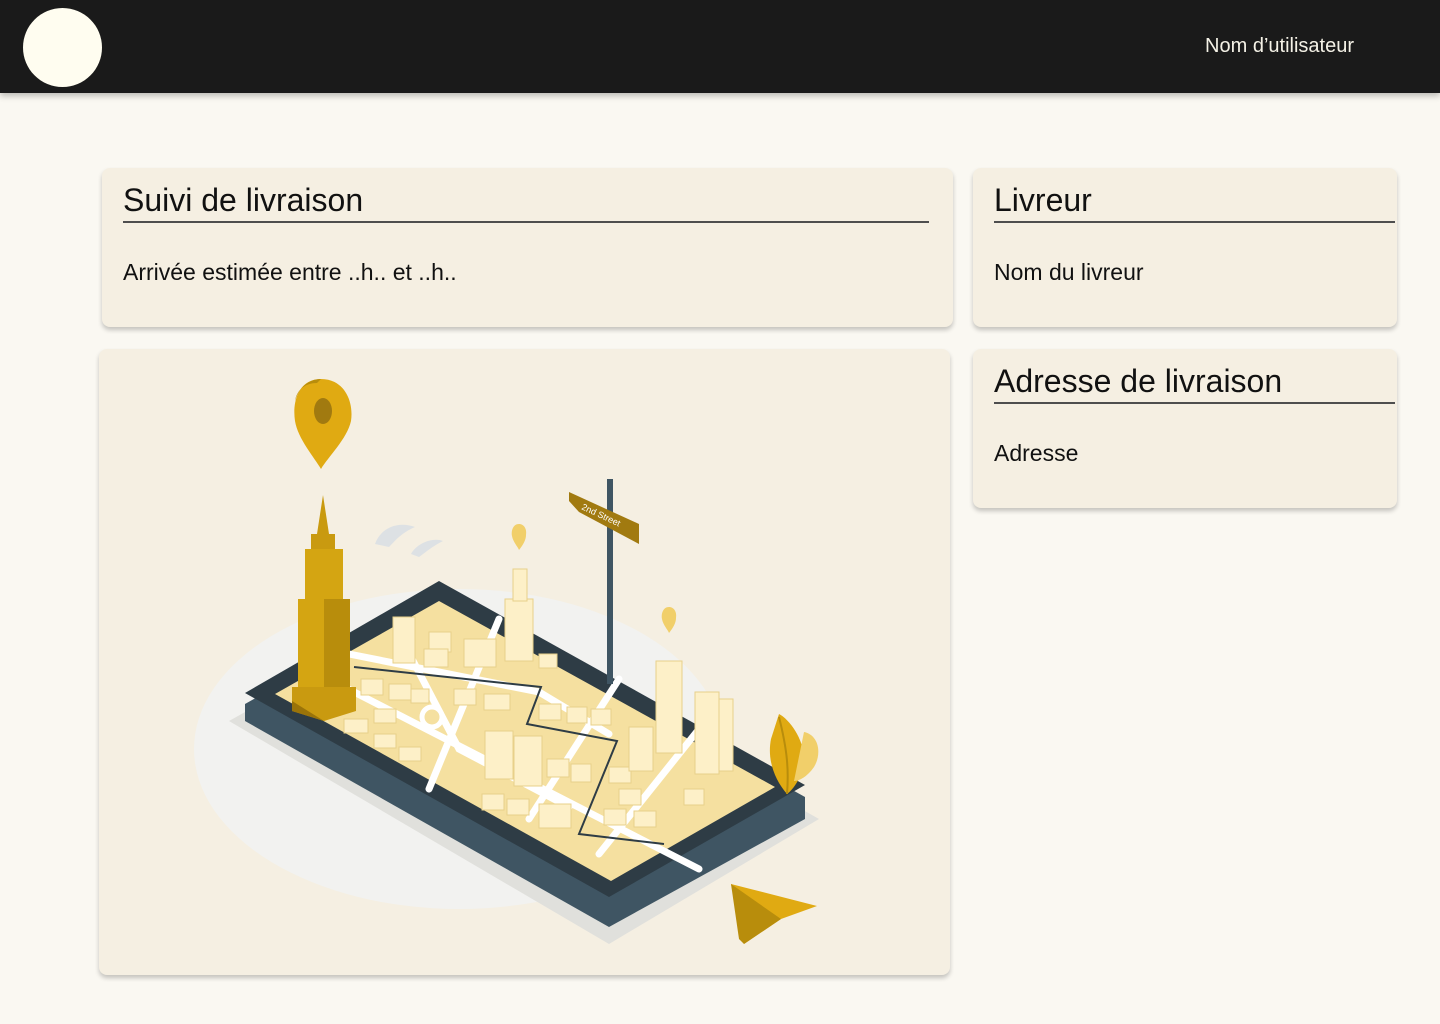  I want to click on courier-card: Livreur Nom du livreur, so click(1185, 247).